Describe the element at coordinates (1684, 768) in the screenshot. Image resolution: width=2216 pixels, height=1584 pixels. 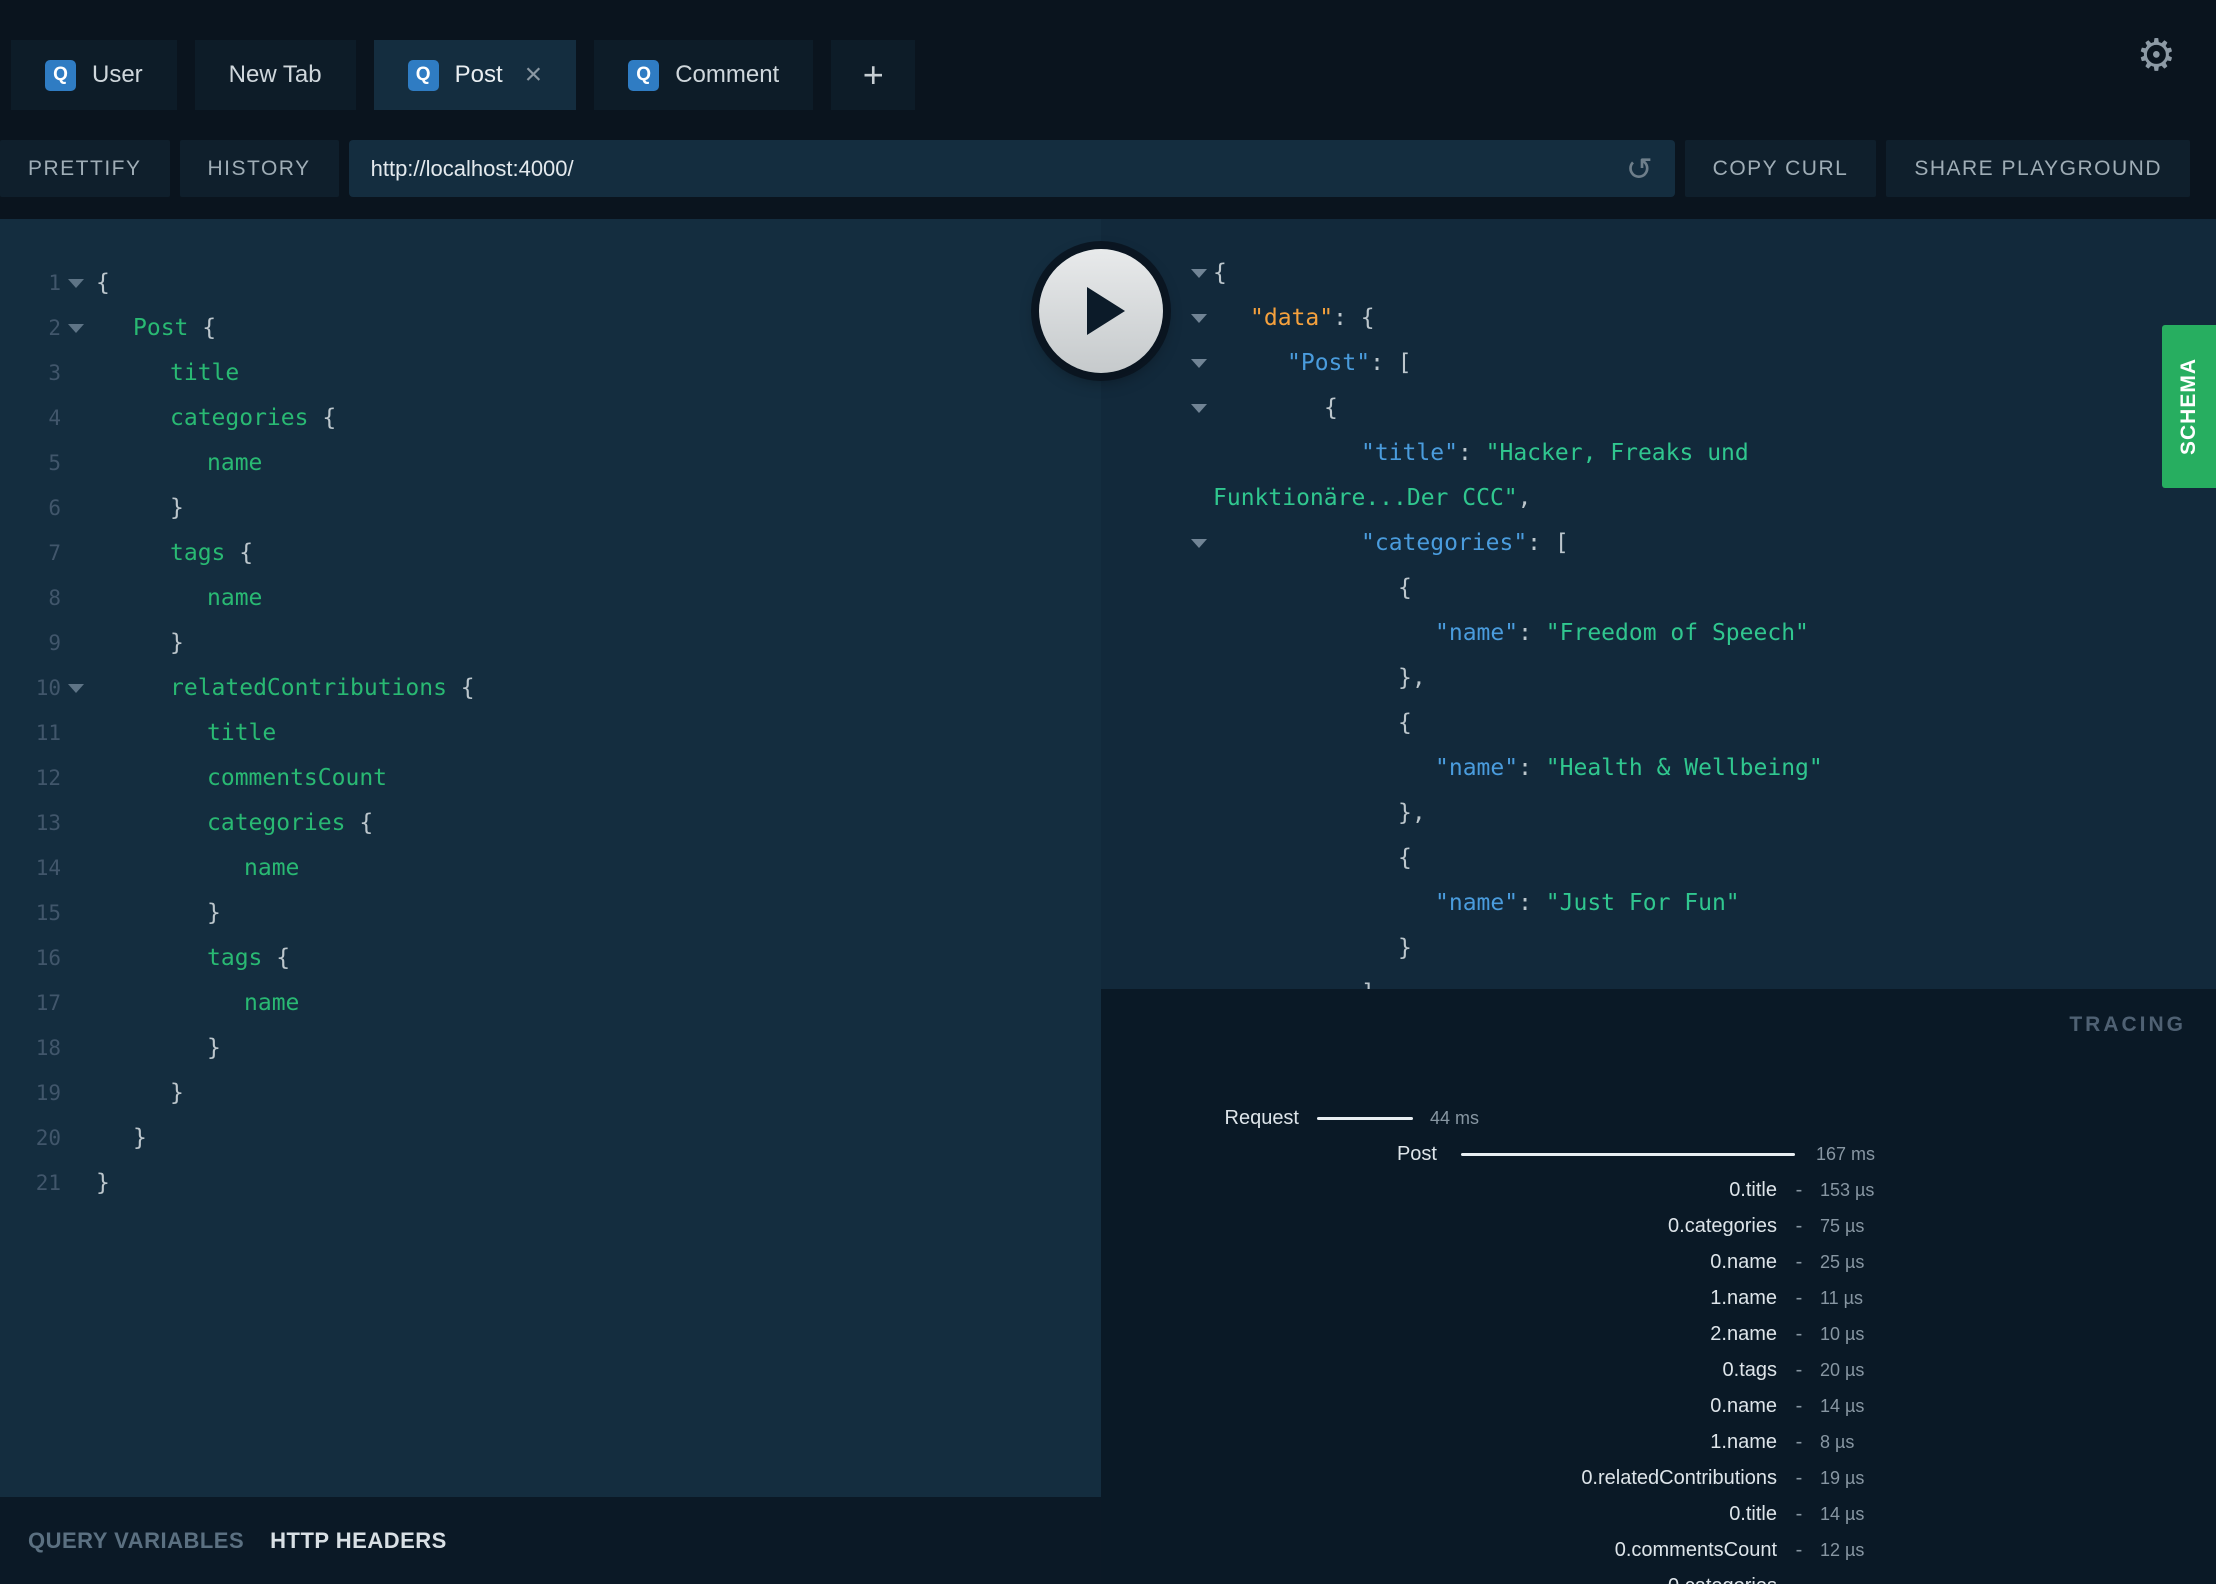
I see `code-token: "Health & Wellbeing"` at that location.